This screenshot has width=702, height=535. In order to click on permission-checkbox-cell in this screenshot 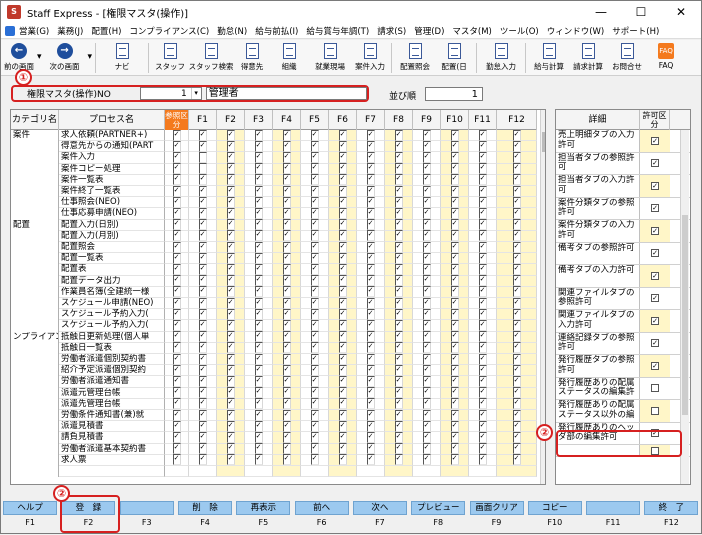, I will do `click(655, 389)`.